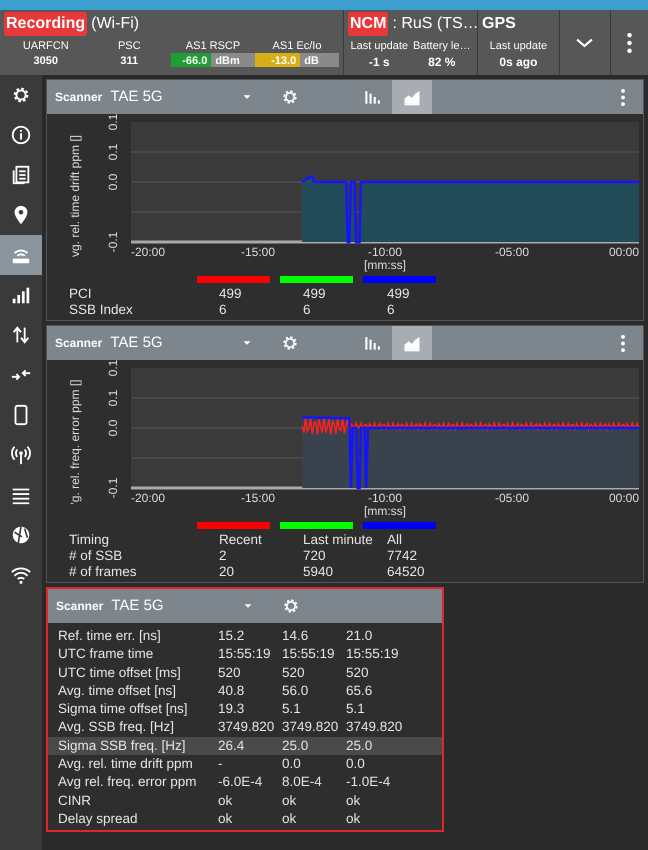  Describe the element at coordinates (232, 709) in the screenshot. I see `table-cell-text: 19.3` at that location.